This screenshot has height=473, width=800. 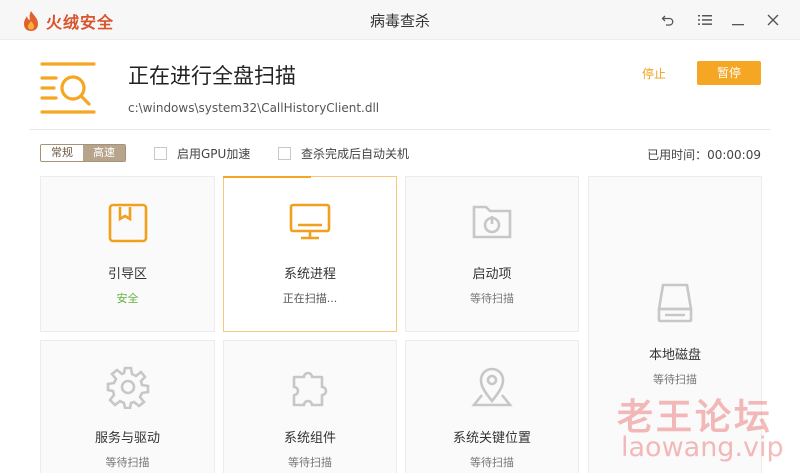 What do you see at coordinates (355, 154) in the screenshot?
I see `shutdown-checkbox-label: 查杀完成后自动关机` at bounding box center [355, 154].